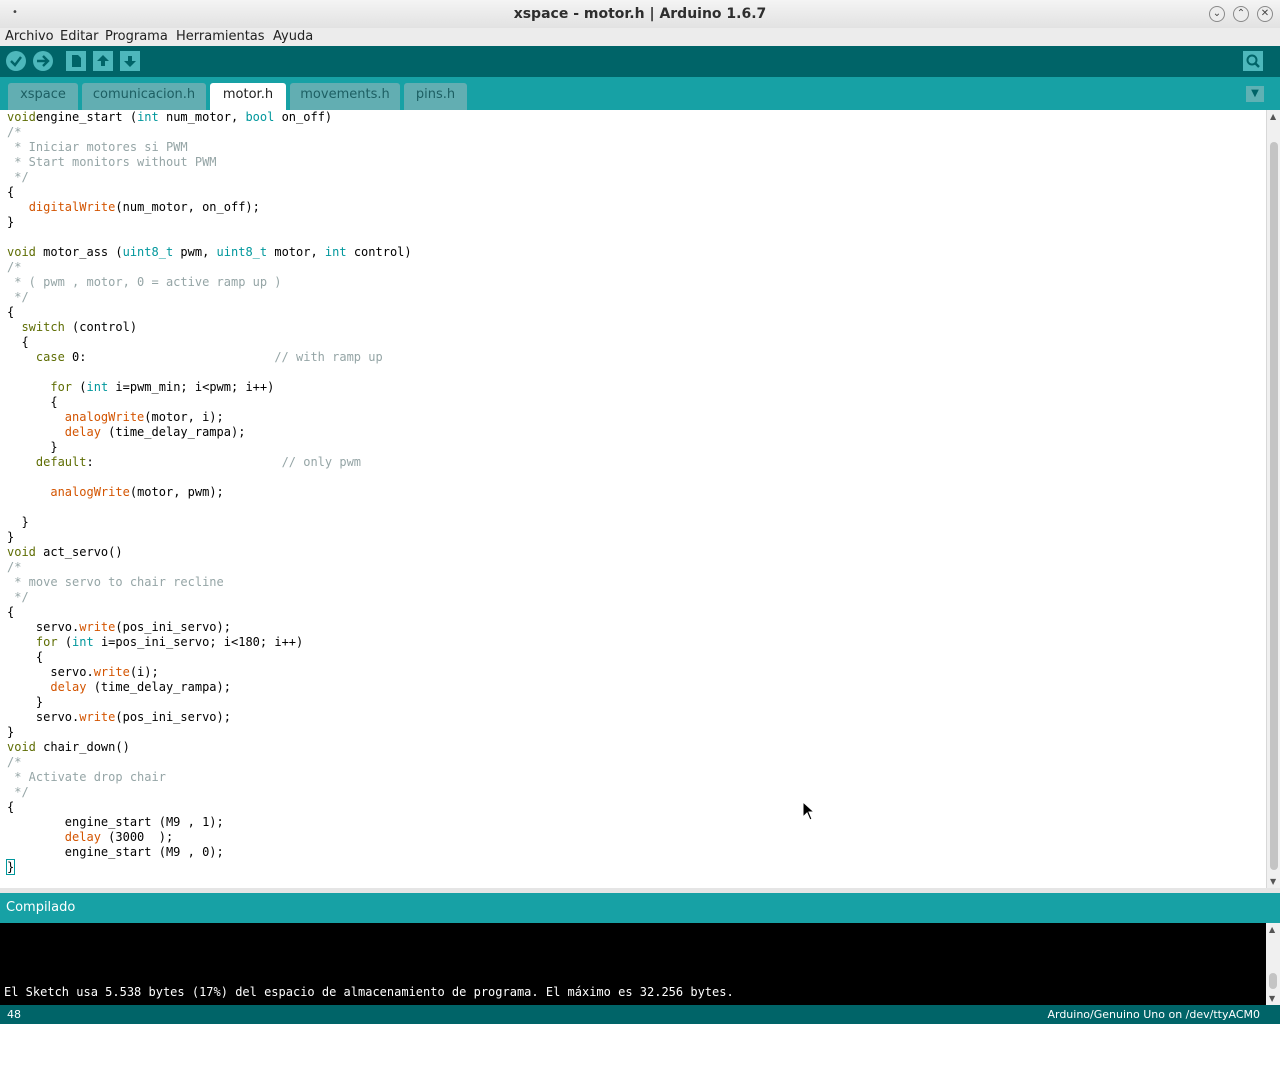 This screenshot has height=1075, width=1280. Describe the element at coordinates (293, 36) in the screenshot. I see `menu-ayuda: Ayuda` at that location.